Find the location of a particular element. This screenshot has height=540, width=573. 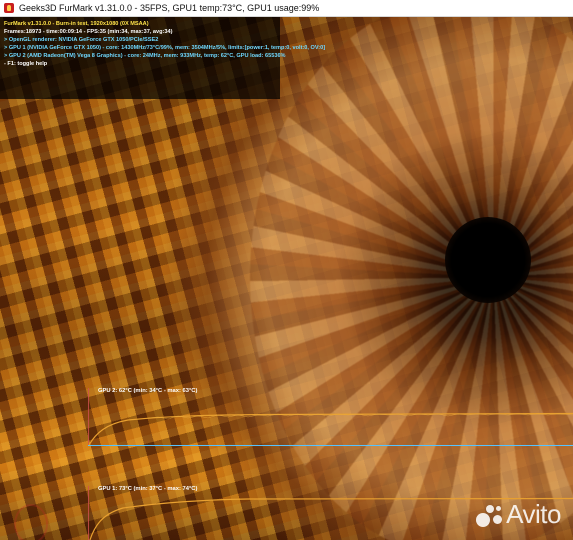

avito-watermark: Avito is located at coordinates (518, 514).